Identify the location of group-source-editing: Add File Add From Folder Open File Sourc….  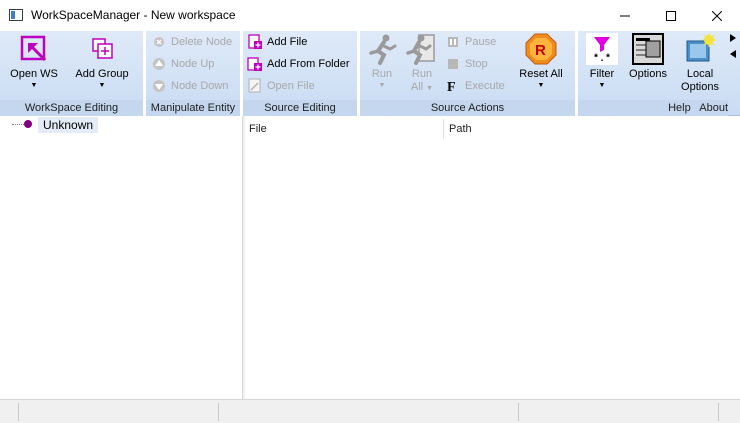
(300, 73).